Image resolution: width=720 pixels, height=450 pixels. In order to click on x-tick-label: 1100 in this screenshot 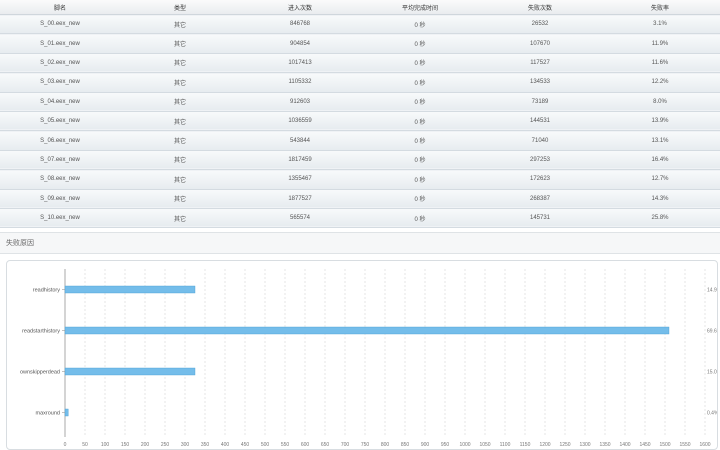, I will do `click(505, 445)`.